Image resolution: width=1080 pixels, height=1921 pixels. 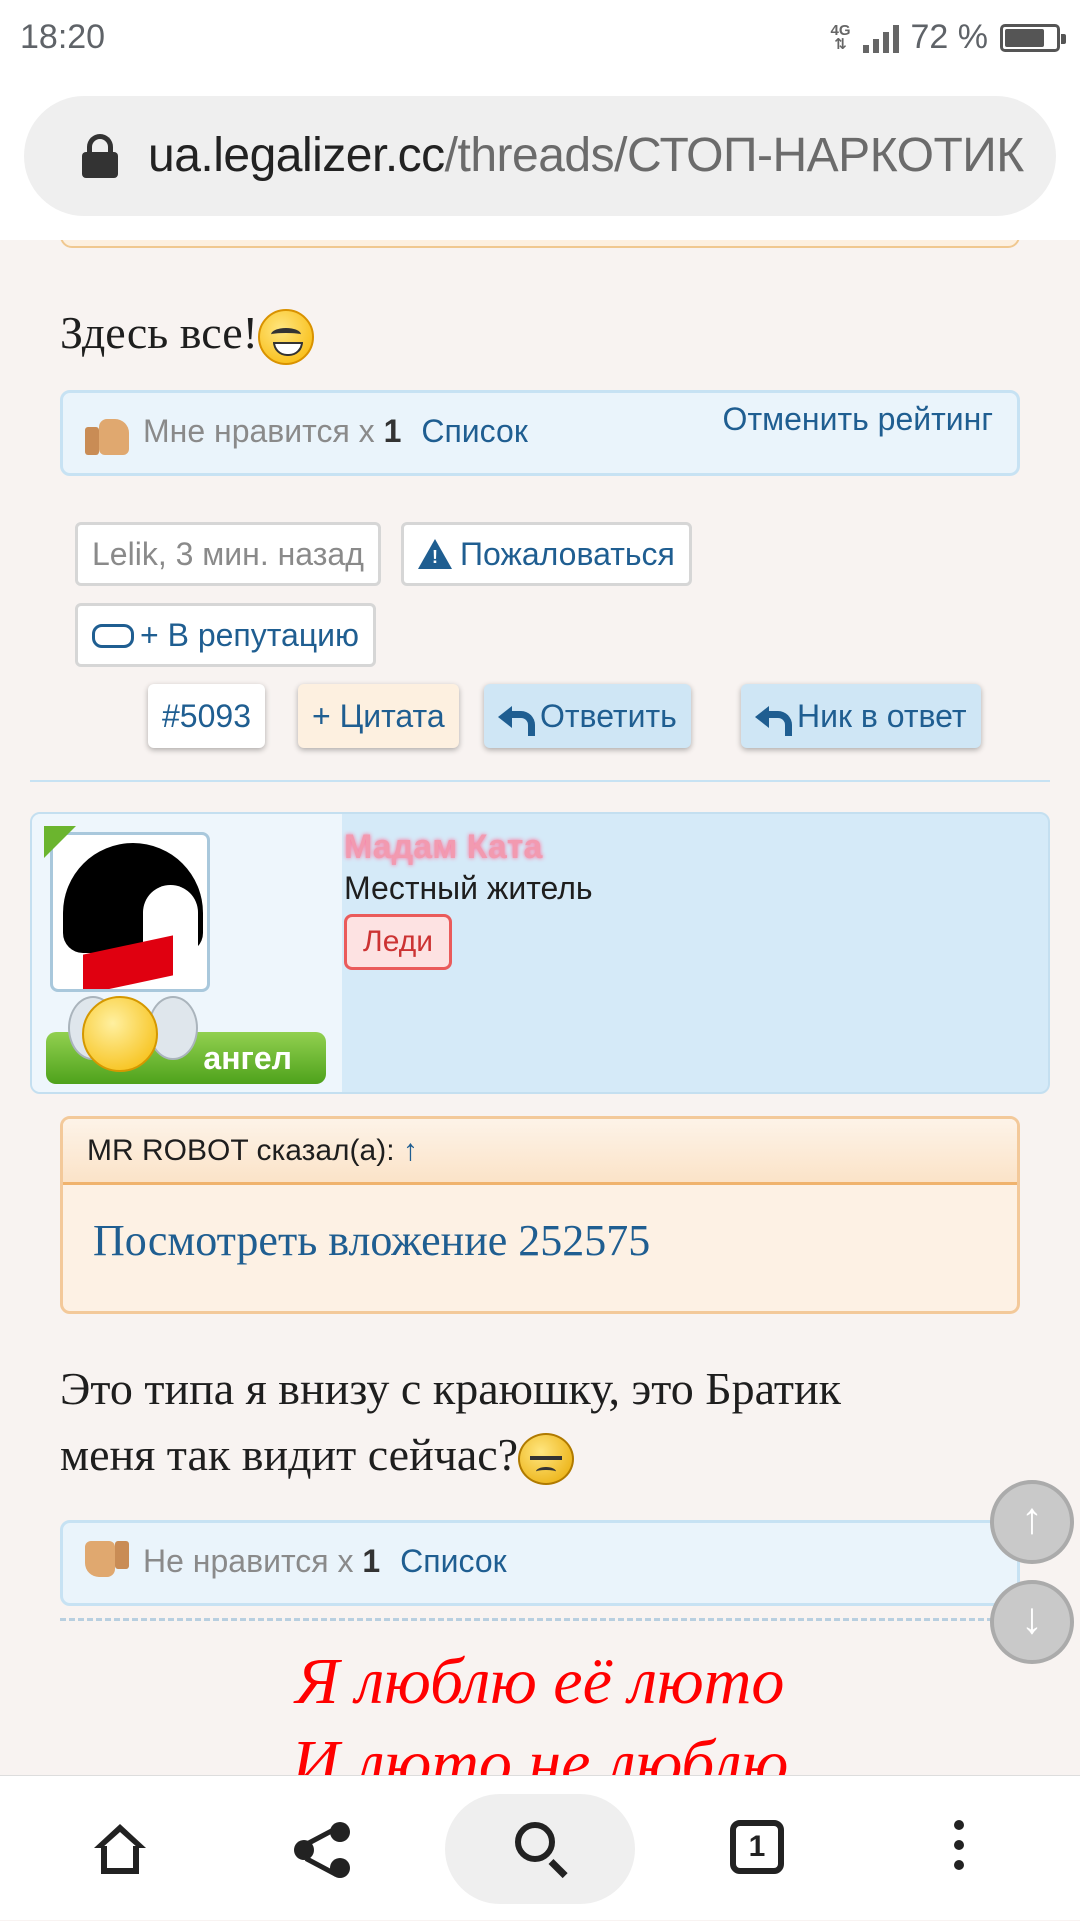 I want to click on likes-bar: Мне нравится x 1 Список Отменить рейтинг, so click(x=540, y=433).